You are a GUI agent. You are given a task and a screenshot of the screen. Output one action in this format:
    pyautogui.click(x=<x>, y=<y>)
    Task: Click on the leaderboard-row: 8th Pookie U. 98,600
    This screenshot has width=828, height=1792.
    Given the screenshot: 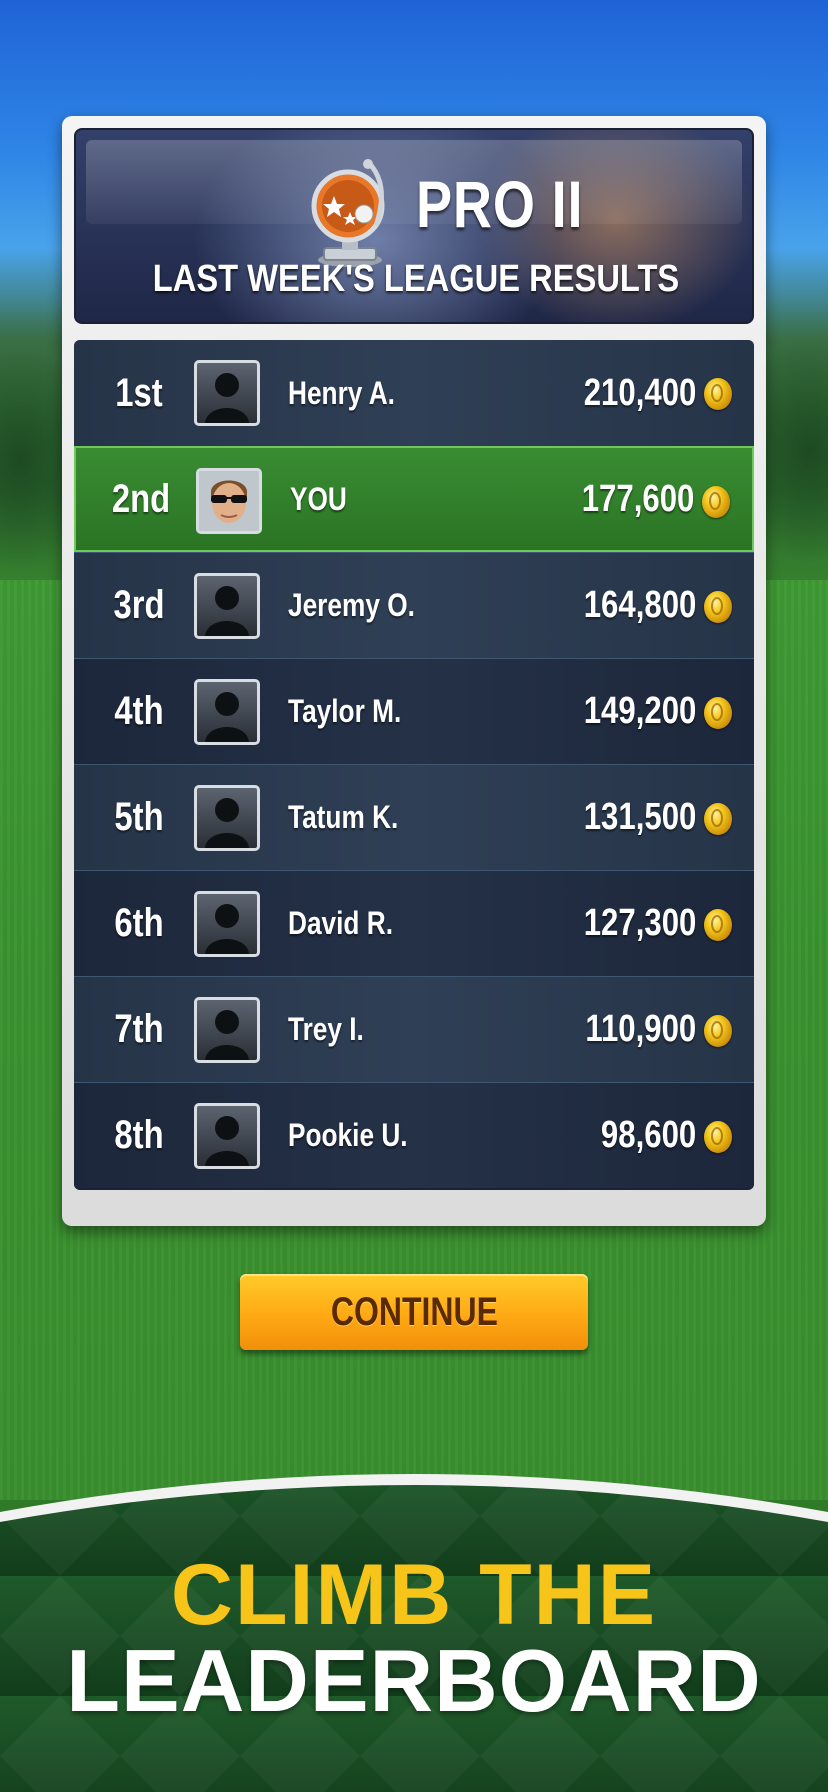 What is the action you would take?
    pyautogui.click(x=414, y=1135)
    